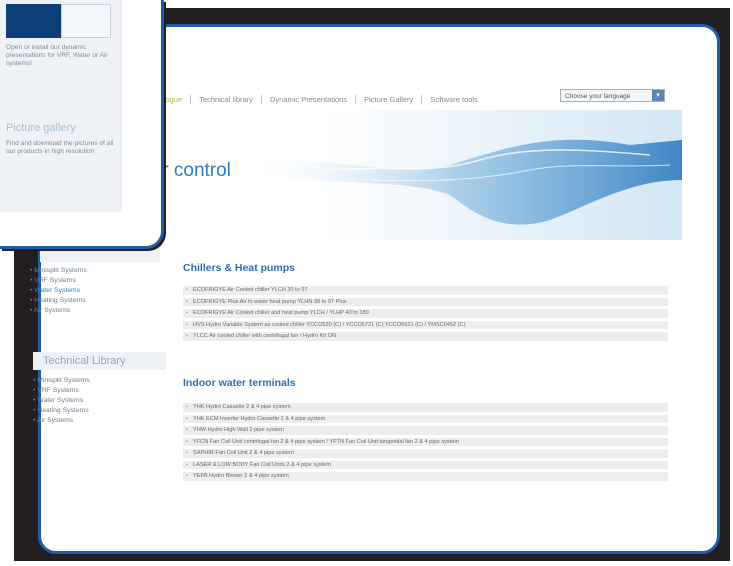  What do you see at coordinates (58, 281) in the screenshot?
I see `sidebar-item-vrf: • VRF Systems` at bounding box center [58, 281].